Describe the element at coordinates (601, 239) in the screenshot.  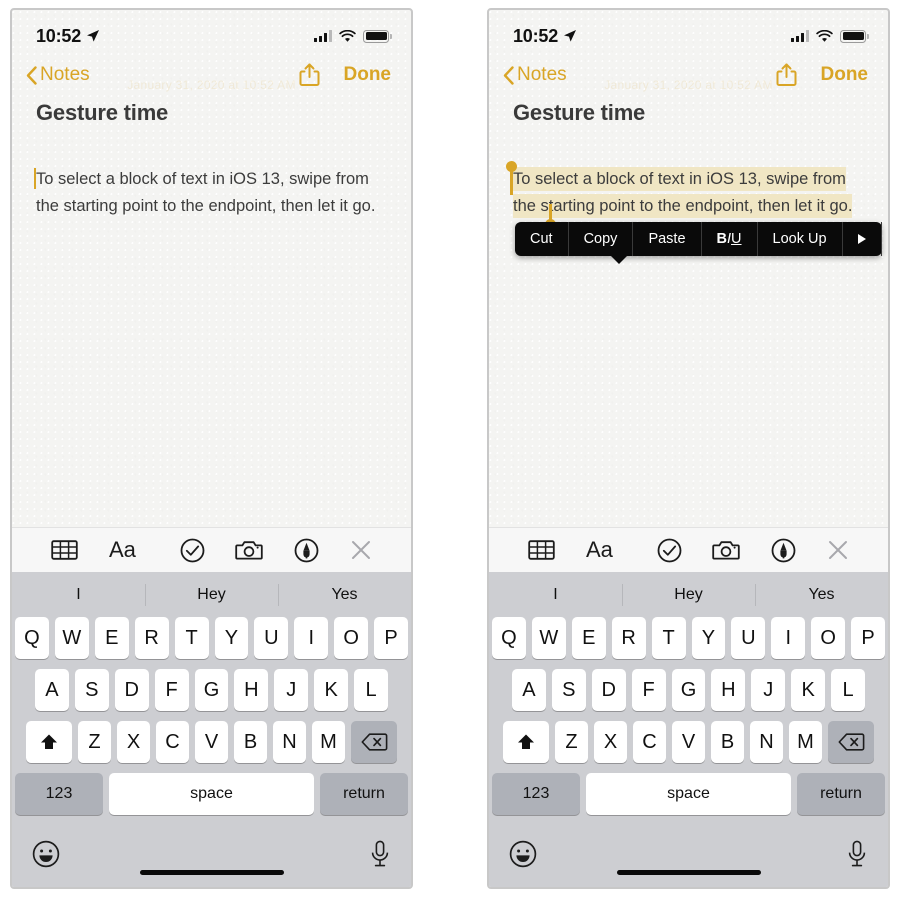
I see `edit-menu-copy: Copy` at that location.